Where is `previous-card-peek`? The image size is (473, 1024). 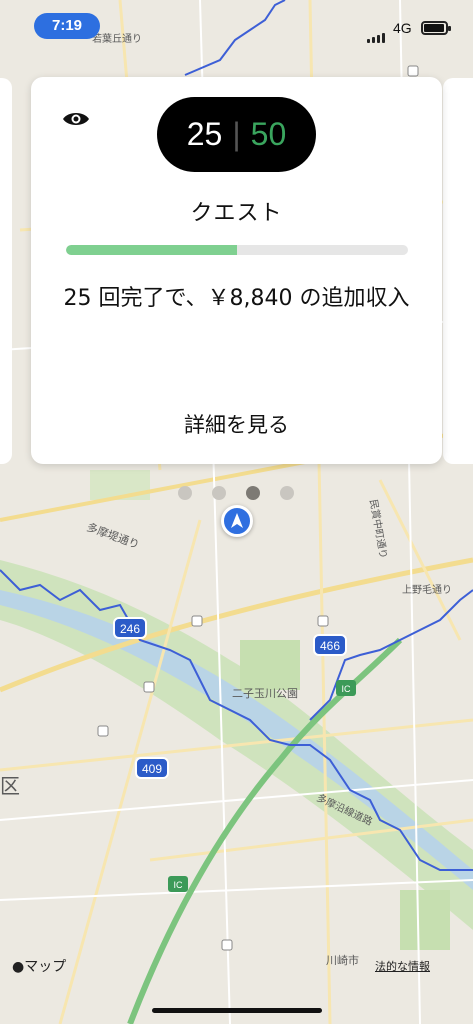
previous-card-peek is located at coordinates (6, 271).